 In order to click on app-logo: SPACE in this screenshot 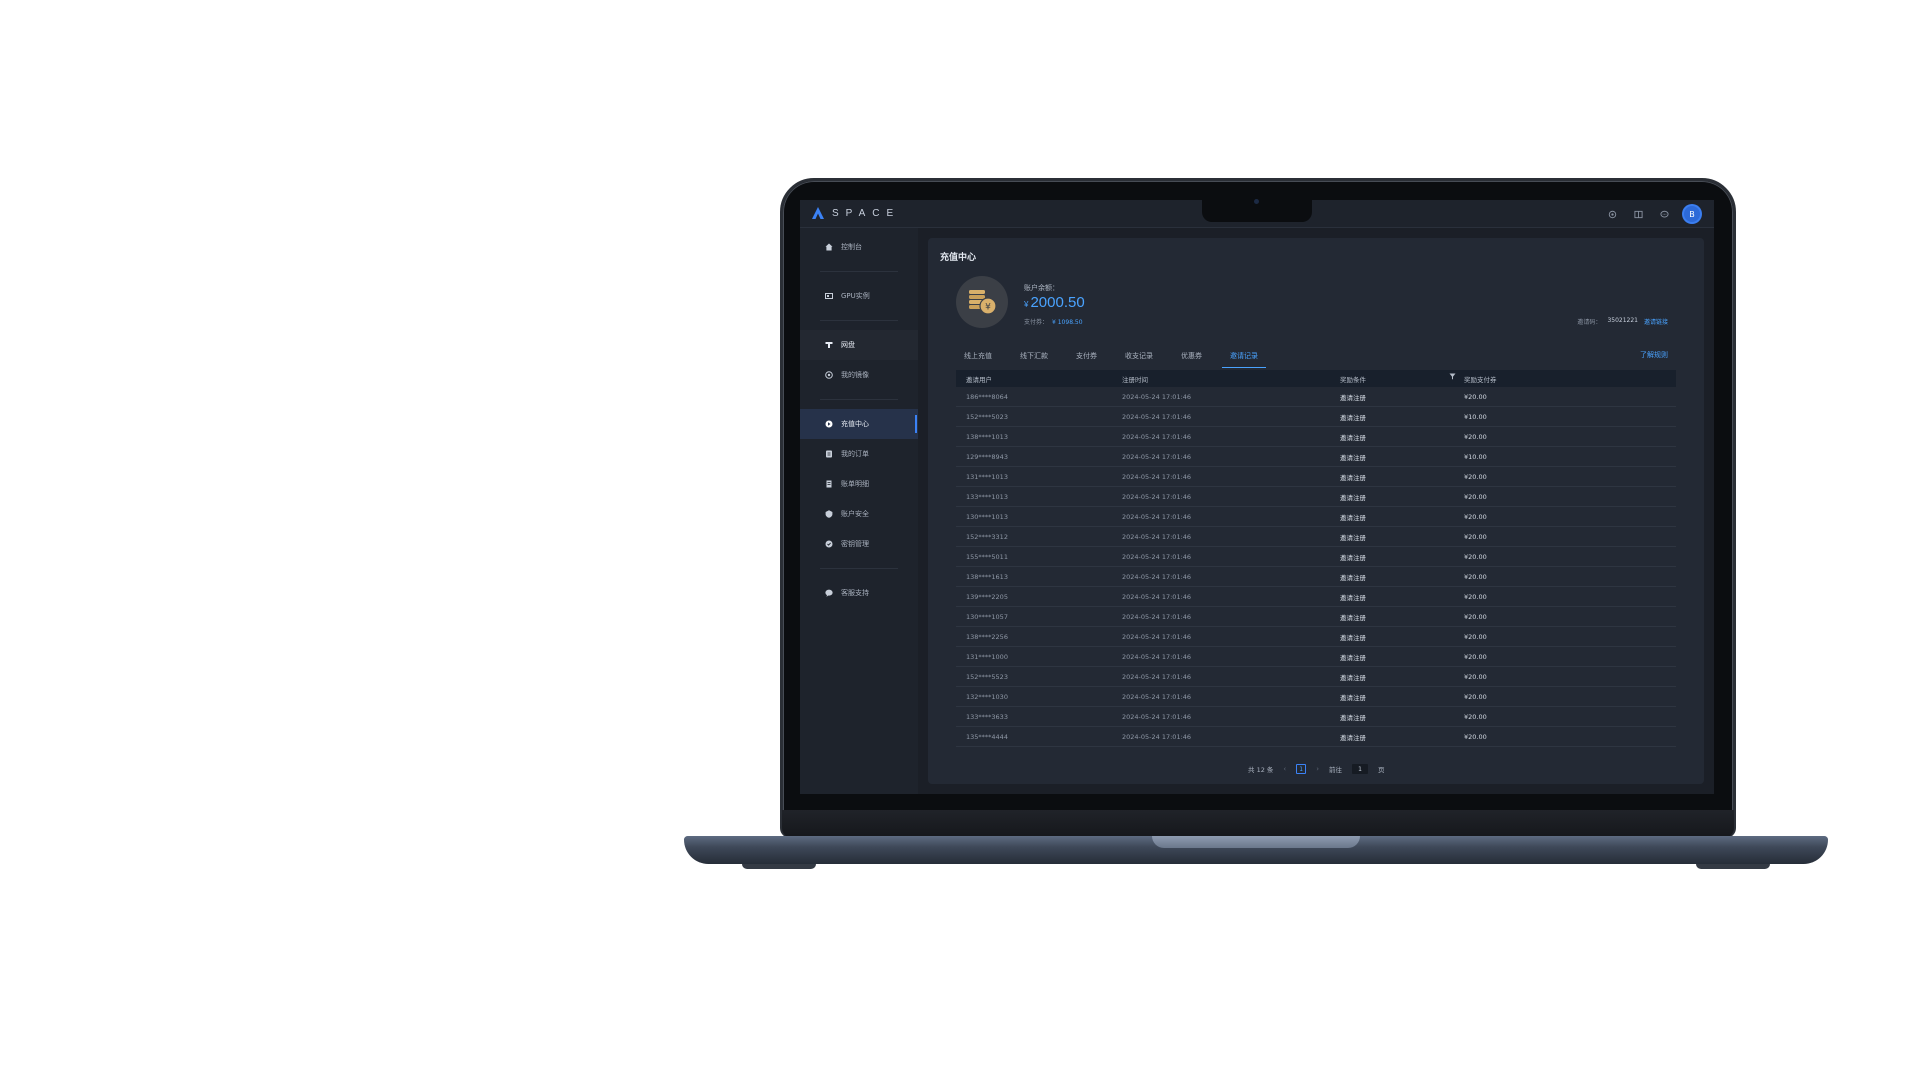, I will do `click(856, 213)`.